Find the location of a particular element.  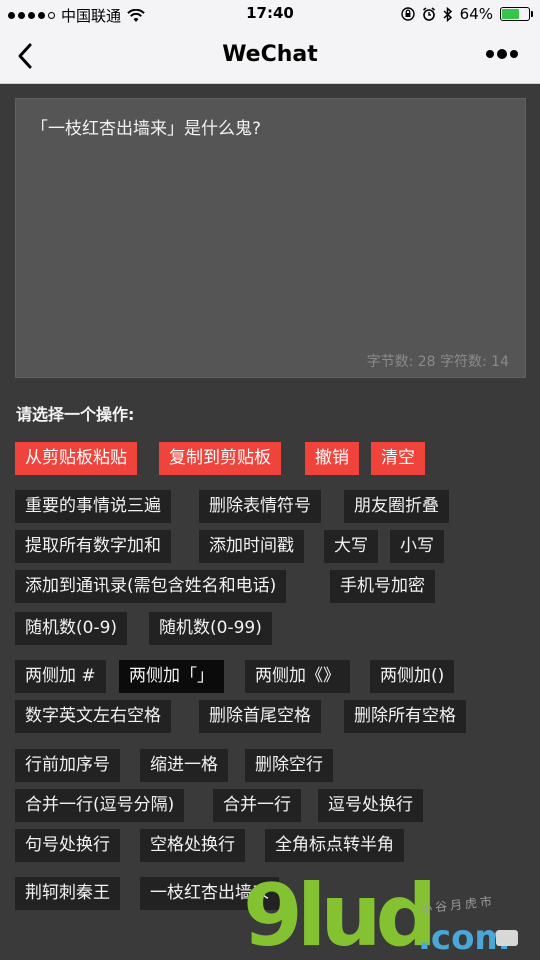

random-0-99-button: 随机数(0-99) is located at coordinates (210, 628).